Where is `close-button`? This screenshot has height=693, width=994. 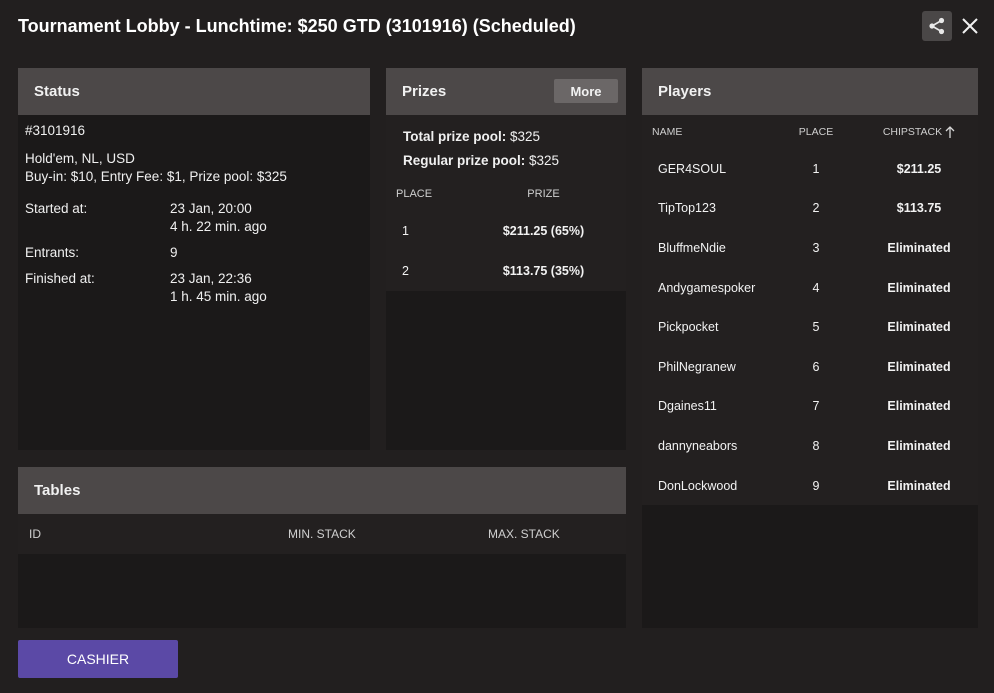
close-button is located at coordinates (970, 26).